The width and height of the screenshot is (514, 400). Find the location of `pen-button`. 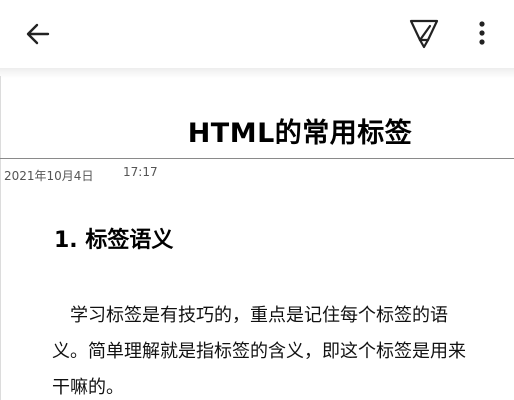

pen-button is located at coordinates (424, 34).